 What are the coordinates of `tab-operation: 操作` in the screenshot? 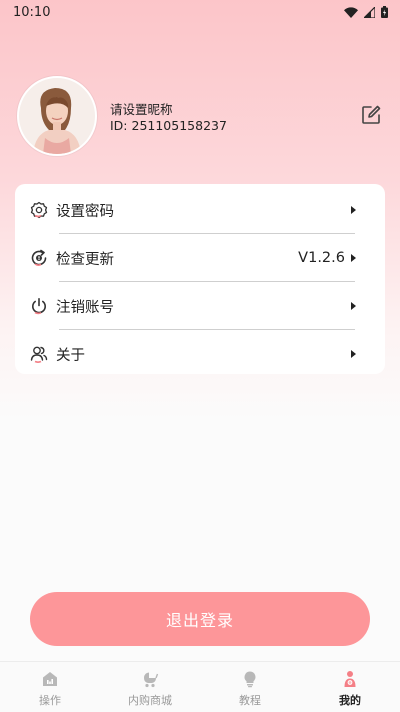 It's located at (50, 687).